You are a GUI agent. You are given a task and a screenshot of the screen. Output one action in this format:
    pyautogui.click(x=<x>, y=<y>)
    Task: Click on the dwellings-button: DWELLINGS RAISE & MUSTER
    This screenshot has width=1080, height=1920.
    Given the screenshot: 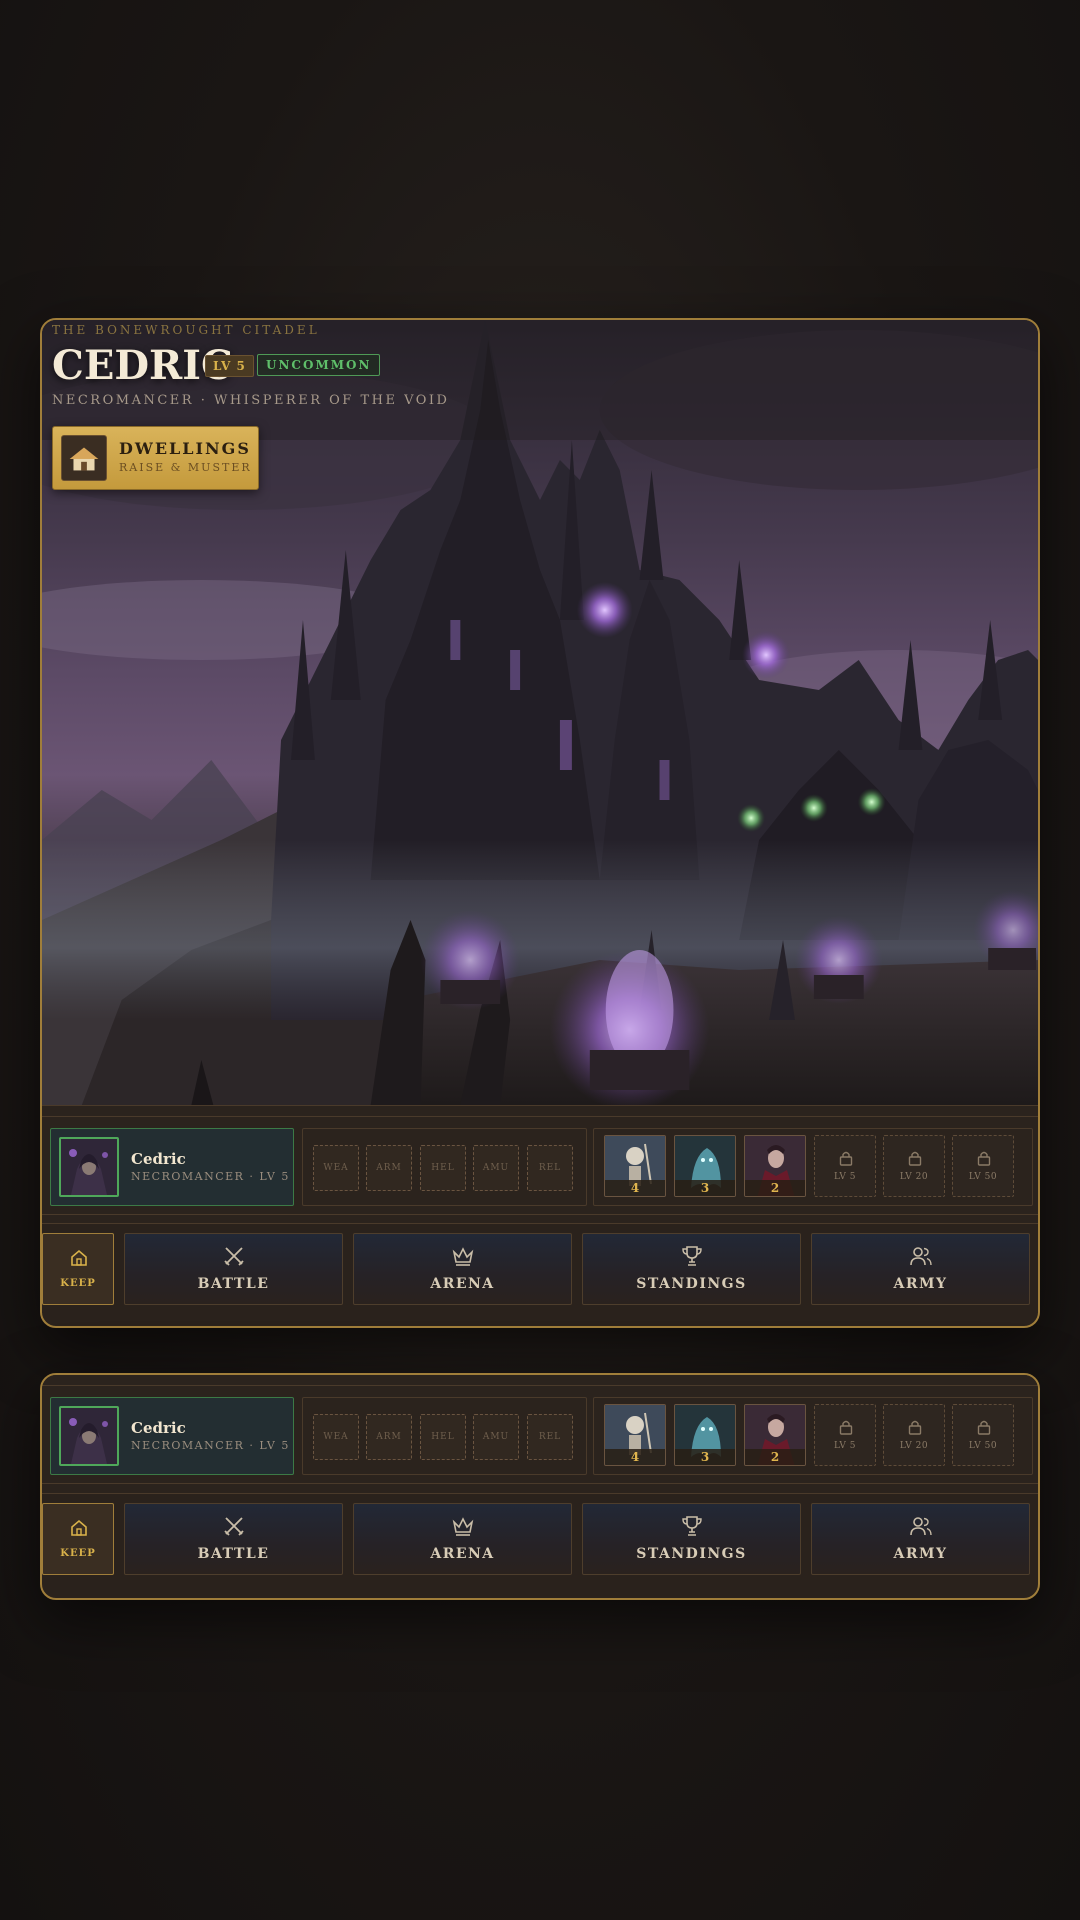 What is the action you would take?
    pyautogui.click(x=155, y=458)
    